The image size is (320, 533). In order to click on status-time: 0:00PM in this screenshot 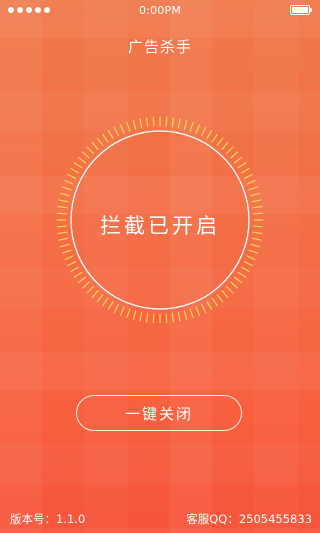, I will do `click(160, 10)`.